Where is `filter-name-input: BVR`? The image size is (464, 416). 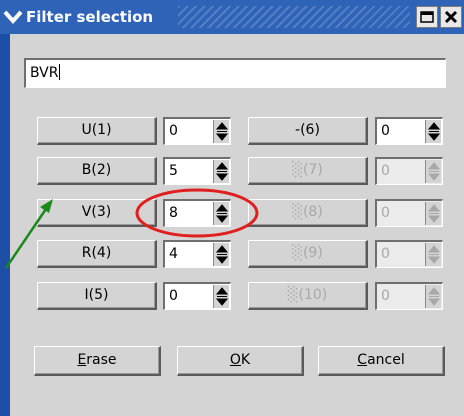
filter-name-input: BVR is located at coordinates (235, 73).